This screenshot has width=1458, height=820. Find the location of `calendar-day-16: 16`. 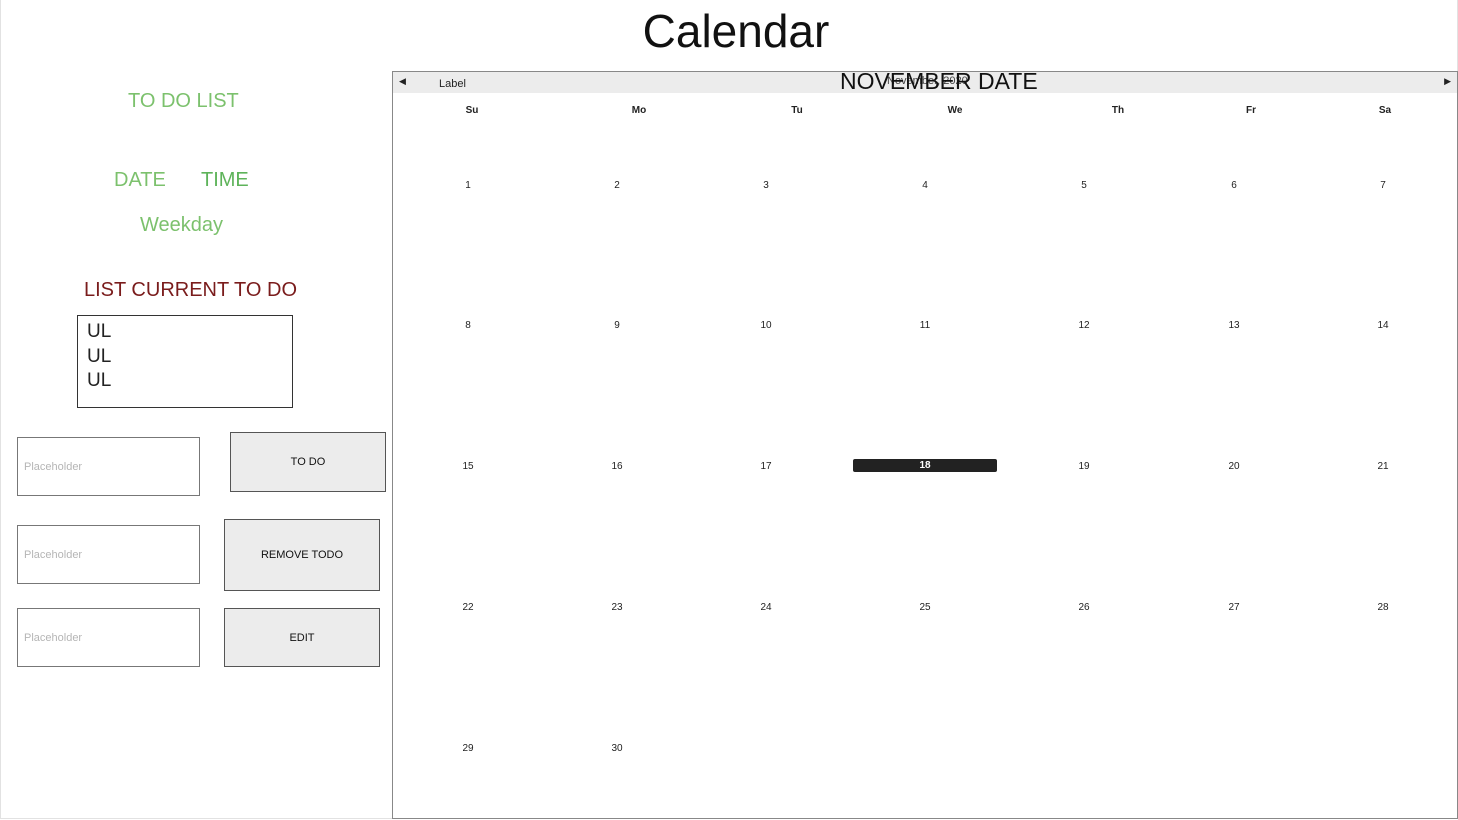

calendar-day-16: 16 is located at coordinates (616, 466).